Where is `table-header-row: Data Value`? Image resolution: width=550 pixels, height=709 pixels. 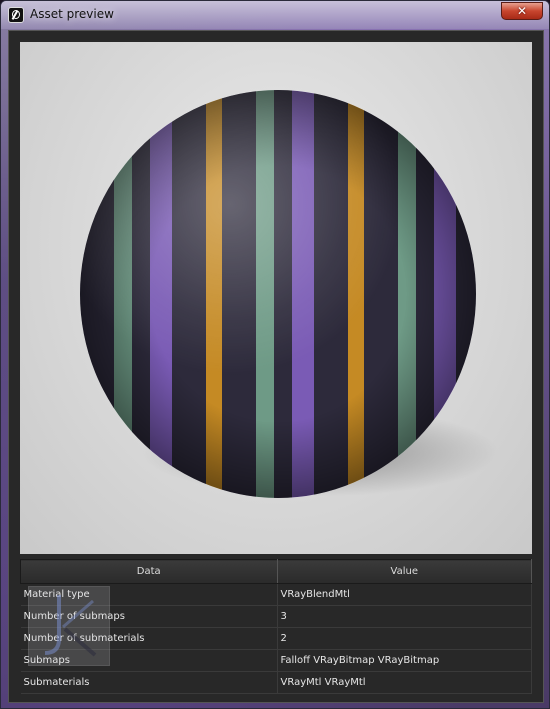 table-header-row: Data Value is located at coordinates (276, 571).